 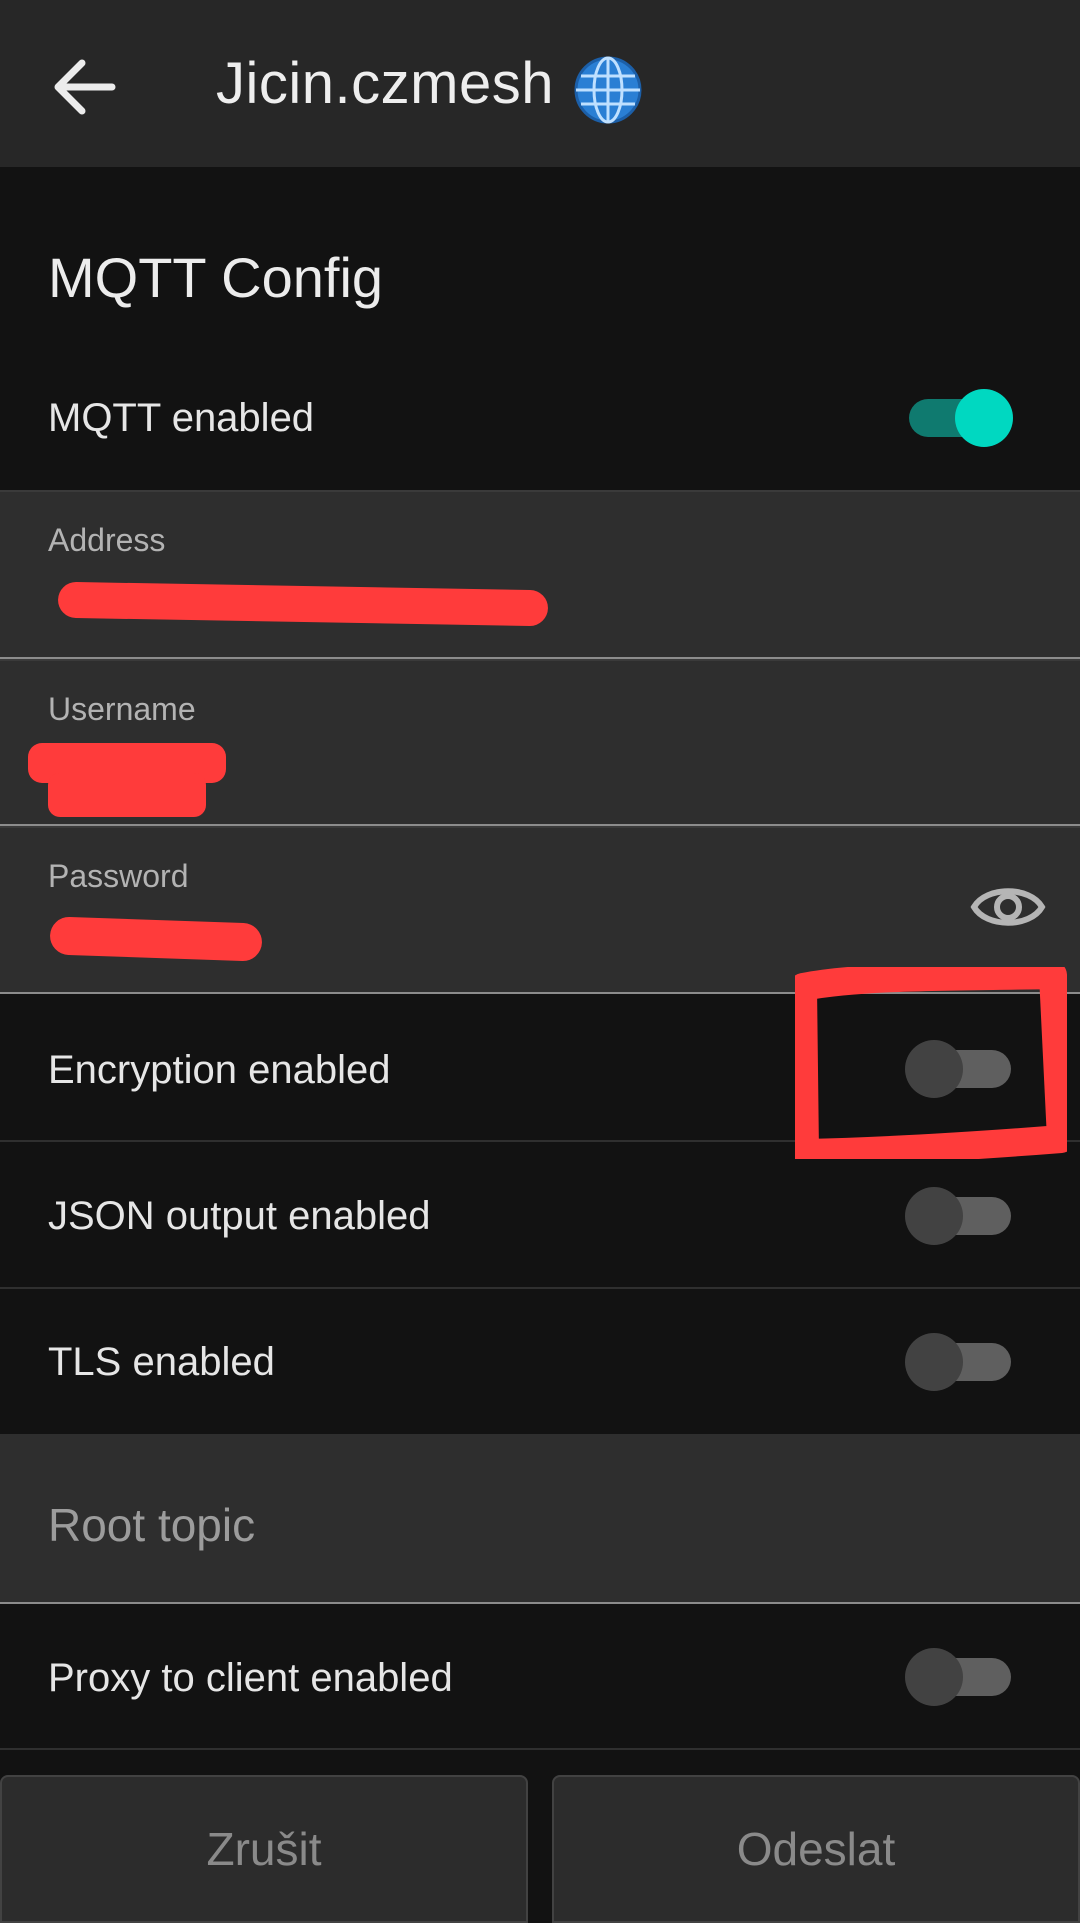 What do you see at coordinates (181, 418) in the screenshot?
I see `mqtt-enabled-label: MQTT enabled` at bounding box center [181, 418].